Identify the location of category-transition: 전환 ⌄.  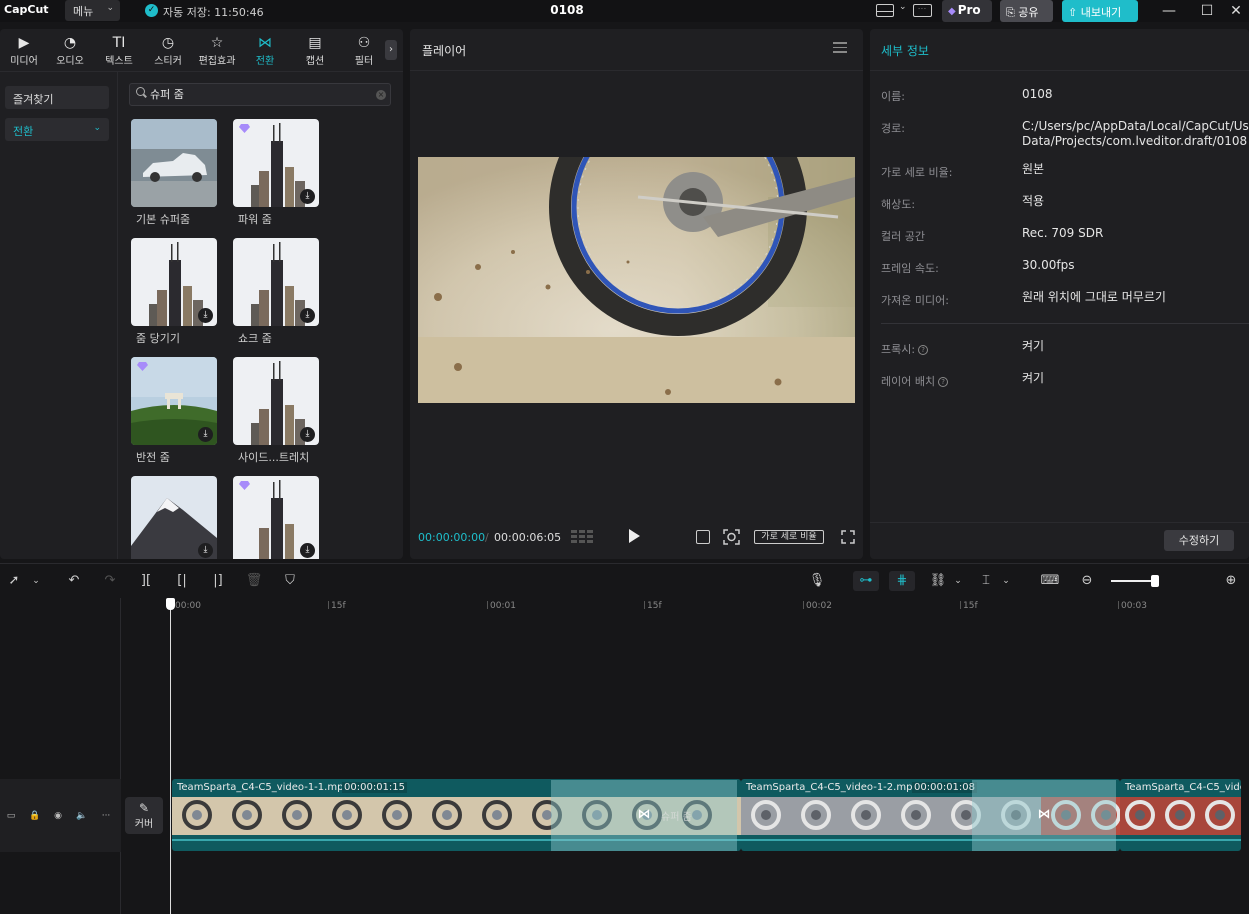
(57, 129).